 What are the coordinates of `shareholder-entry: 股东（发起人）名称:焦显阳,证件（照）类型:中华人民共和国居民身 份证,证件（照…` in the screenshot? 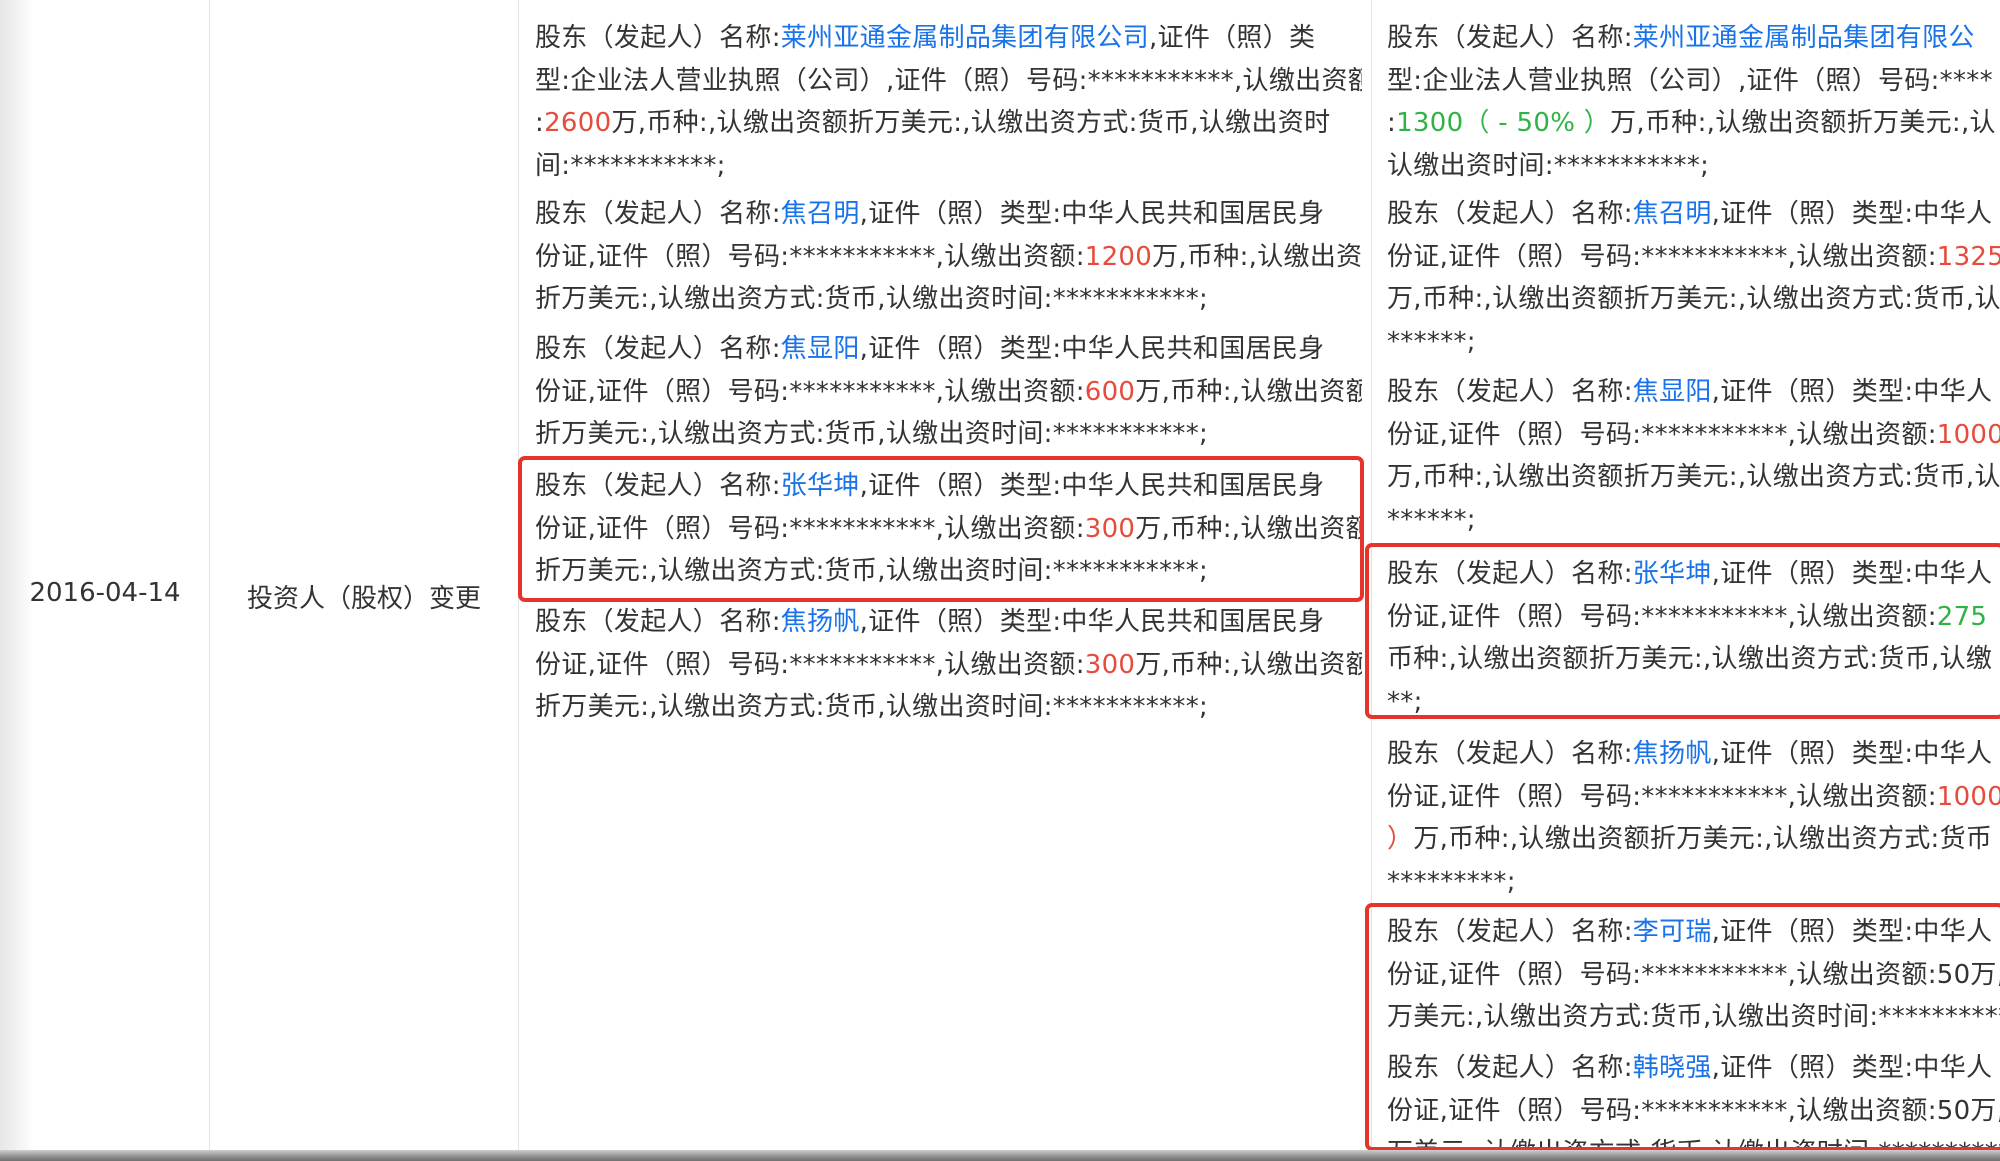 It's located at (948, 392).